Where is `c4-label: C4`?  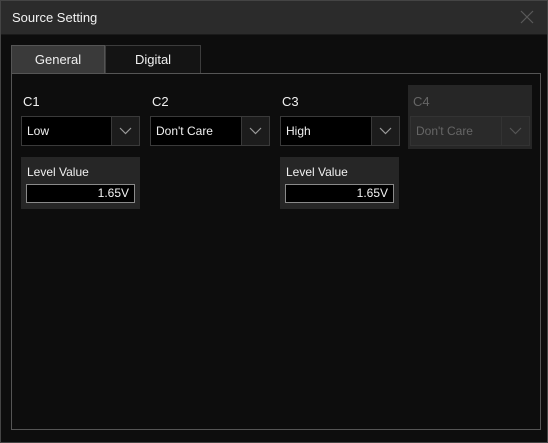 c4-label: C4 is located at coordinates (421, 101).